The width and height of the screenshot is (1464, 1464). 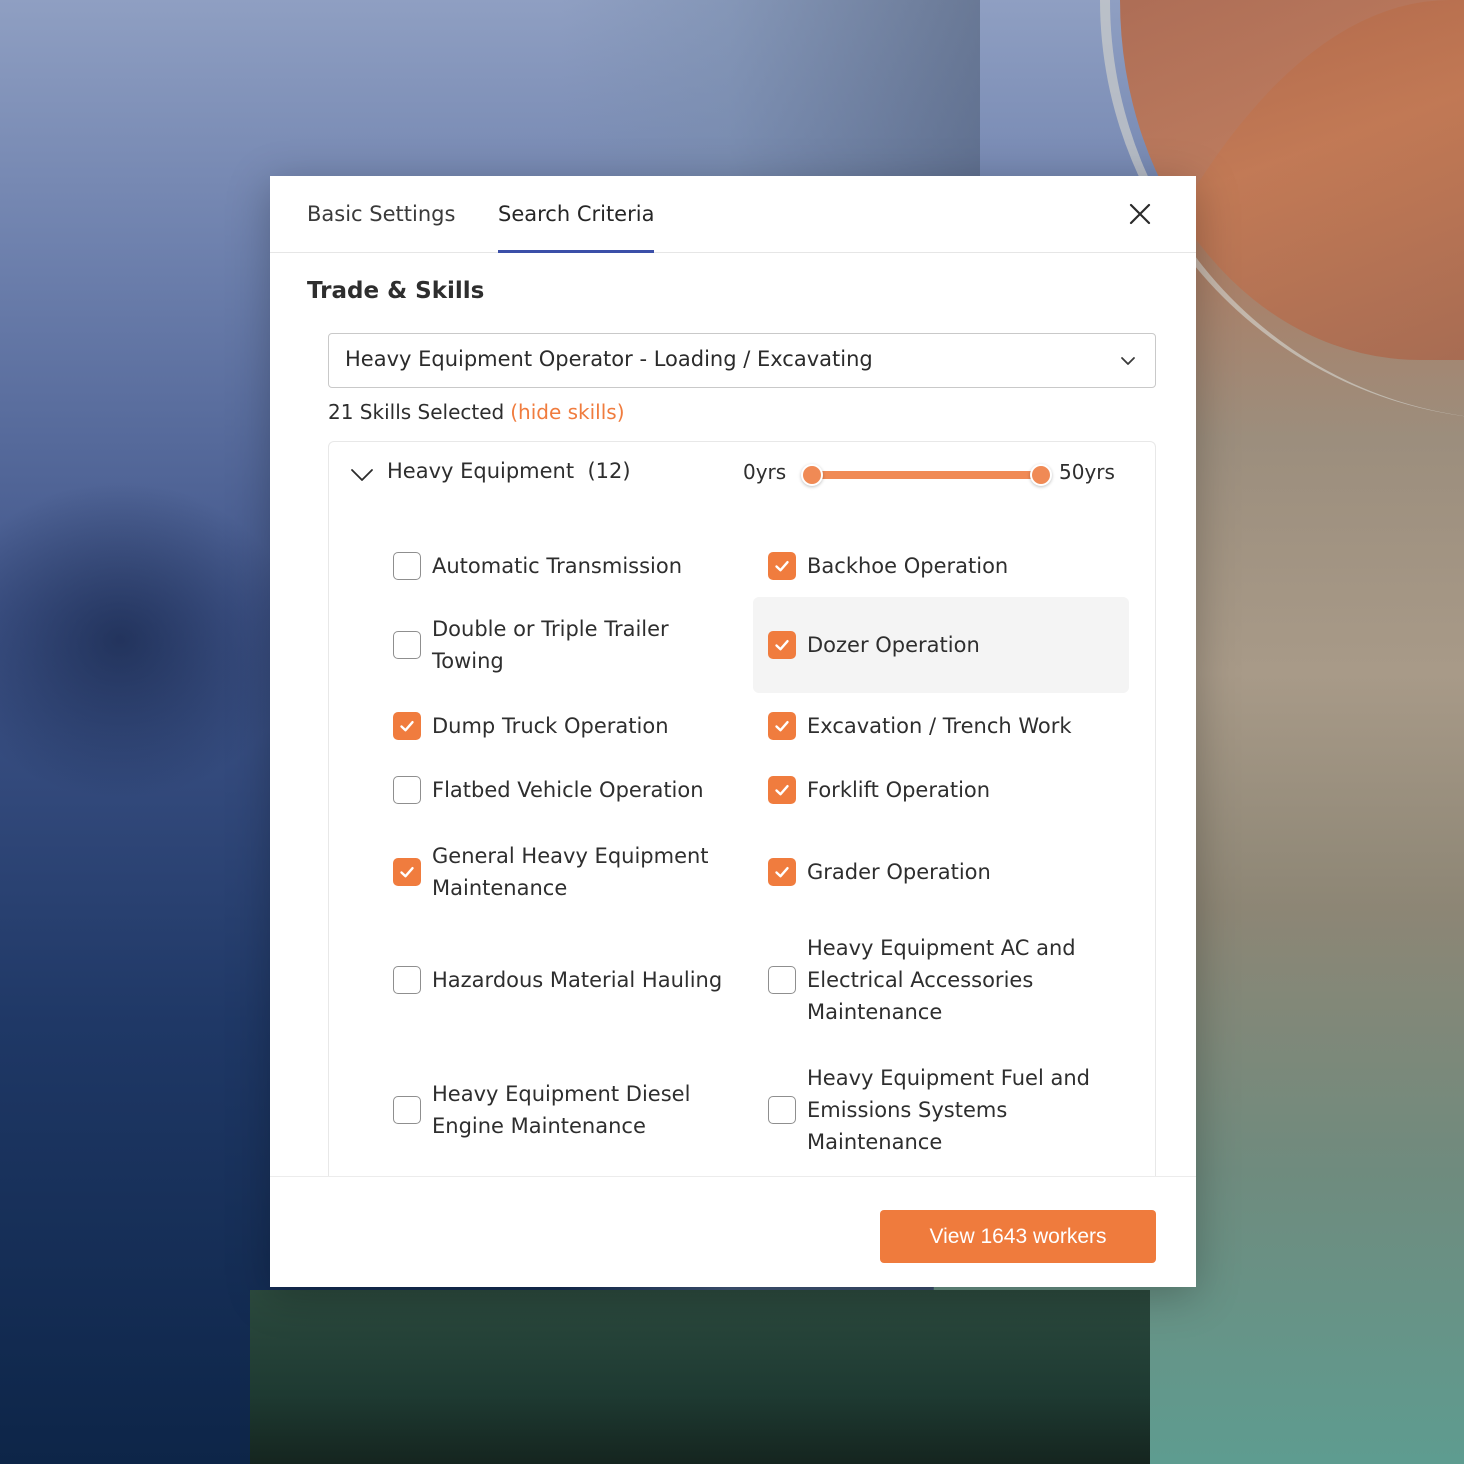 What do you see at coordinates (362, 475) in the screenshot?
I see `group-collapse-chevron-icon` at bounding box center [362, 475].